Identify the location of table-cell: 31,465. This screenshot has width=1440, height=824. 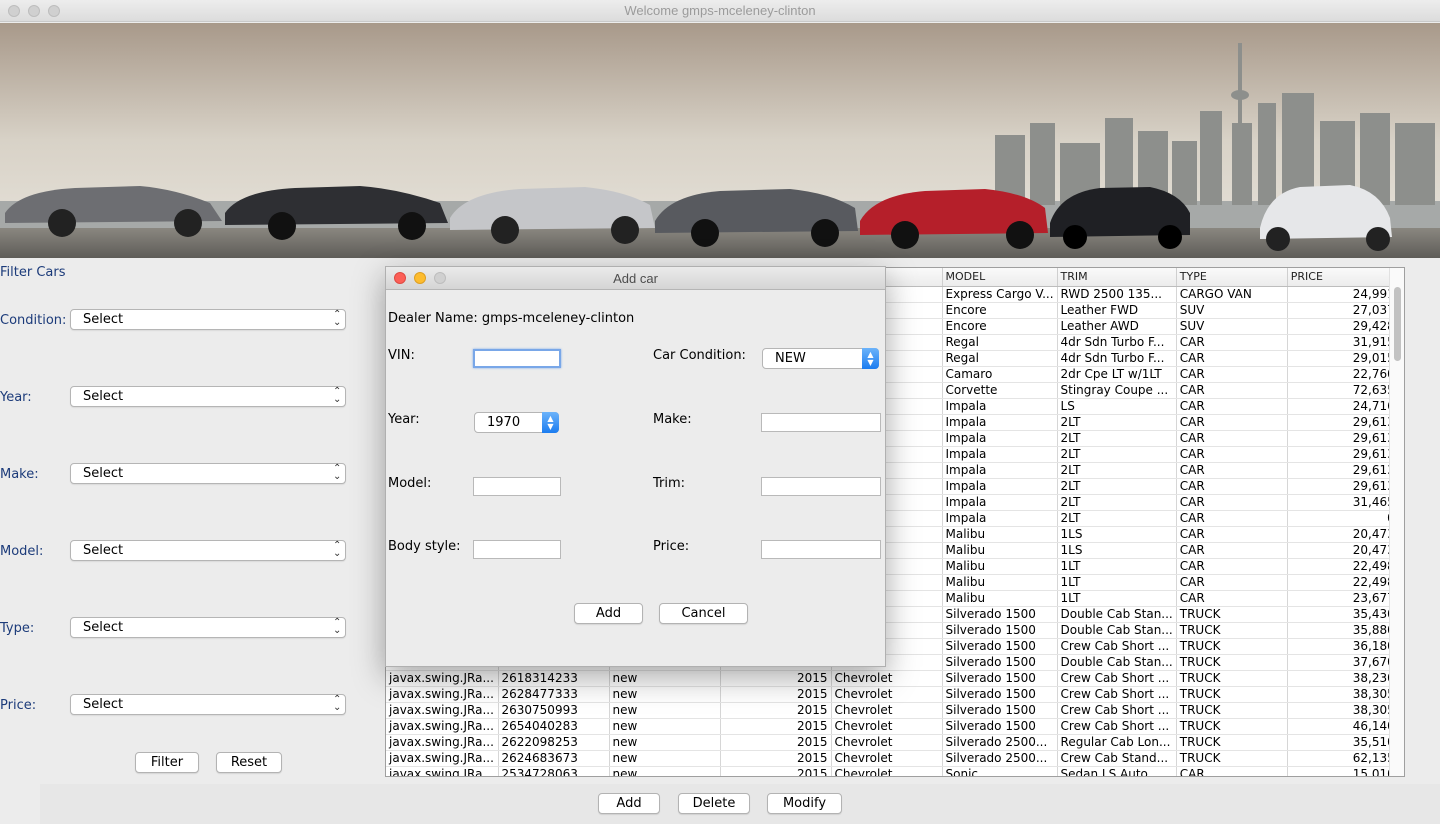
(1343, 502).